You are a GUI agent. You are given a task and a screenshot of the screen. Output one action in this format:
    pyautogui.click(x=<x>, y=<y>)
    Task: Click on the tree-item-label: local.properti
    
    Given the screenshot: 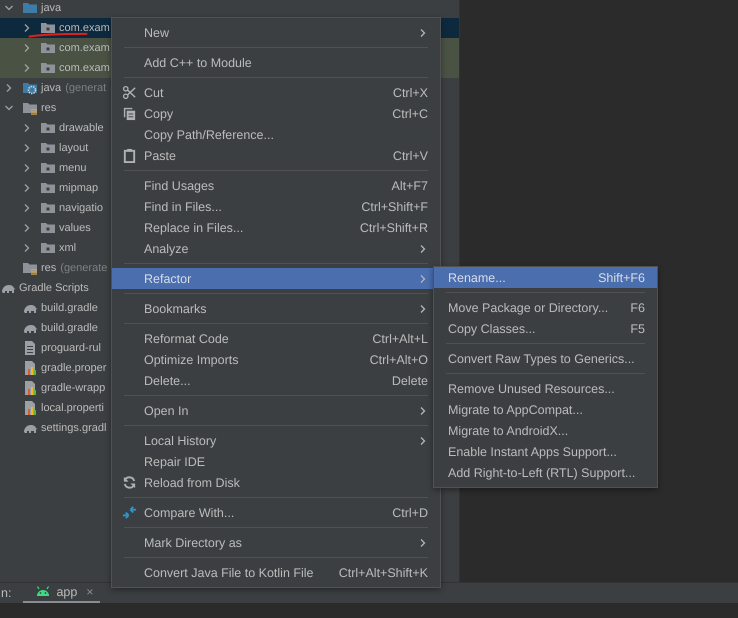 What is the action you would take?
    pyautogui.click(x=72, y=408)
    